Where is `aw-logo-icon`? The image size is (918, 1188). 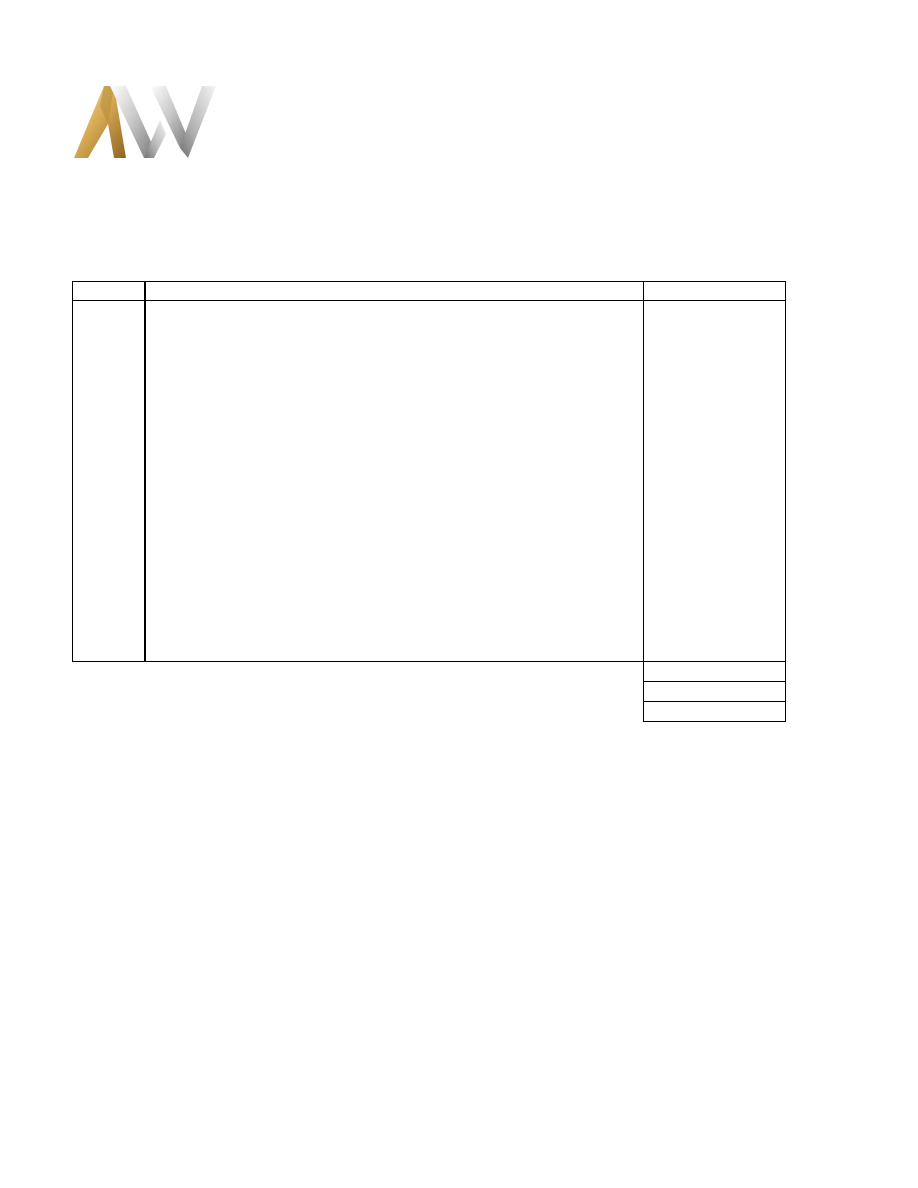
aw-logo-icon is located at coordinates (145, 122).